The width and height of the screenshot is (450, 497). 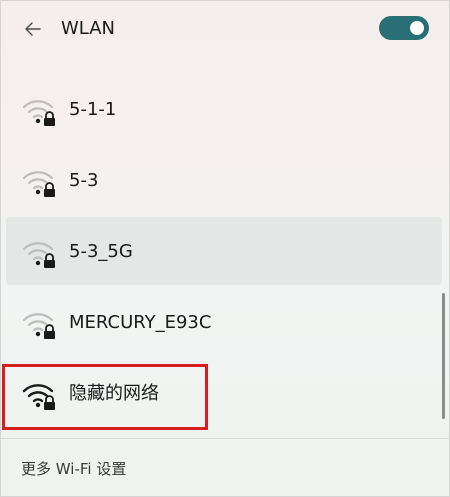 What do you see at coordinates (224, 109) in the screenshot?
I see `network-item: 5-1-1` at bounding box center [224, 109].